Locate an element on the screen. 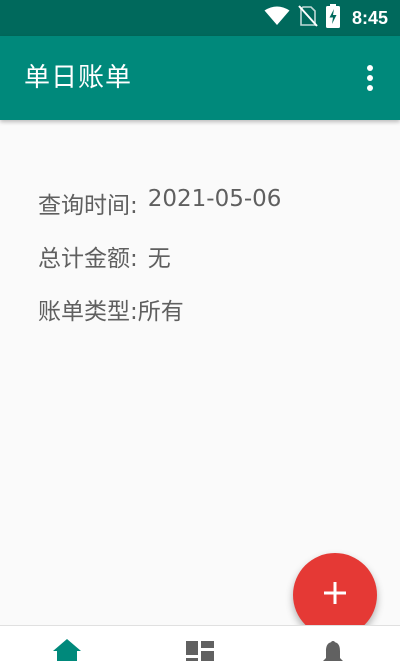 This screenshot has width=400, height=661. query-time-value: 2021-05-06 is located at coordinates (214, 199).